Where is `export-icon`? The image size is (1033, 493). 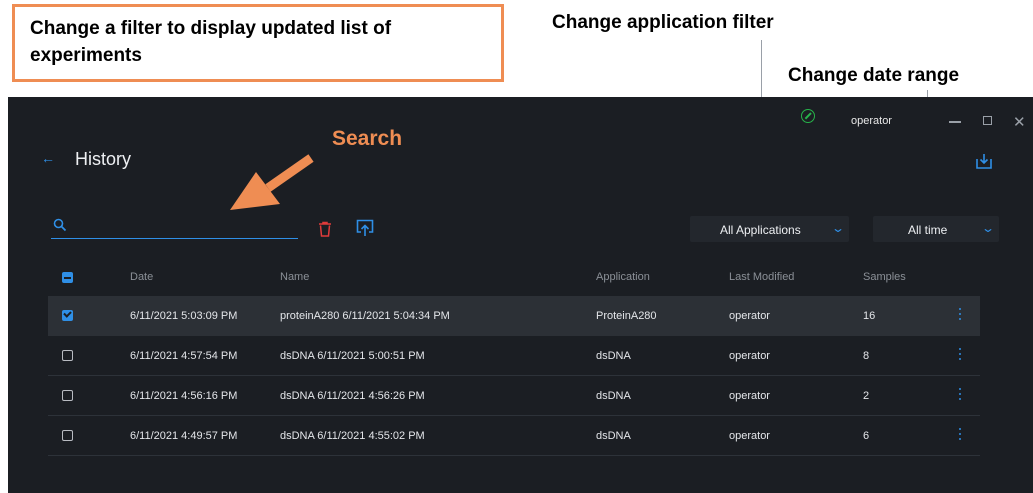
export-icon is located at coordinates (984, 161).